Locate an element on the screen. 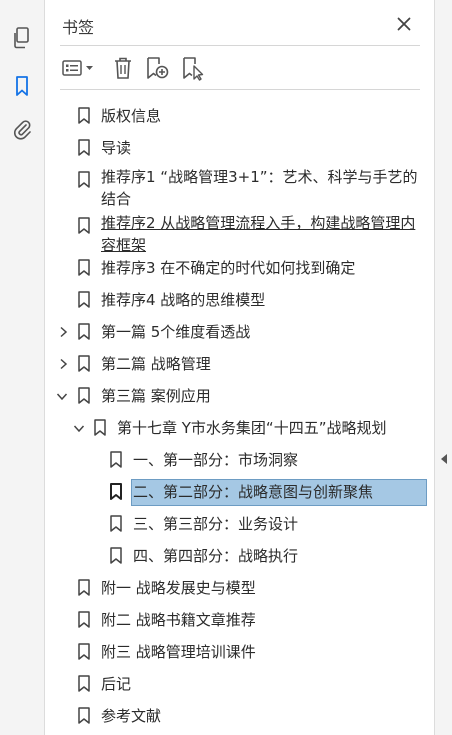  bookmark-select-icon is located at coordinates (193, 69).